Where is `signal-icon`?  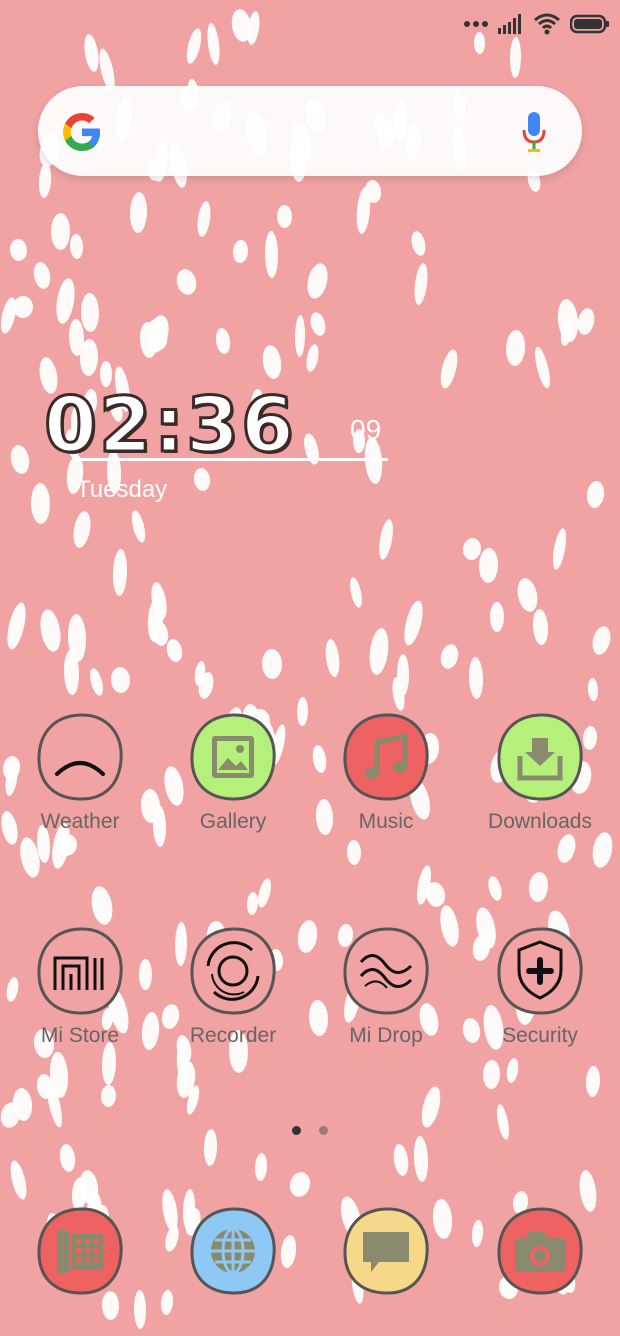 signal-icon is located at coordinates (509, 24).